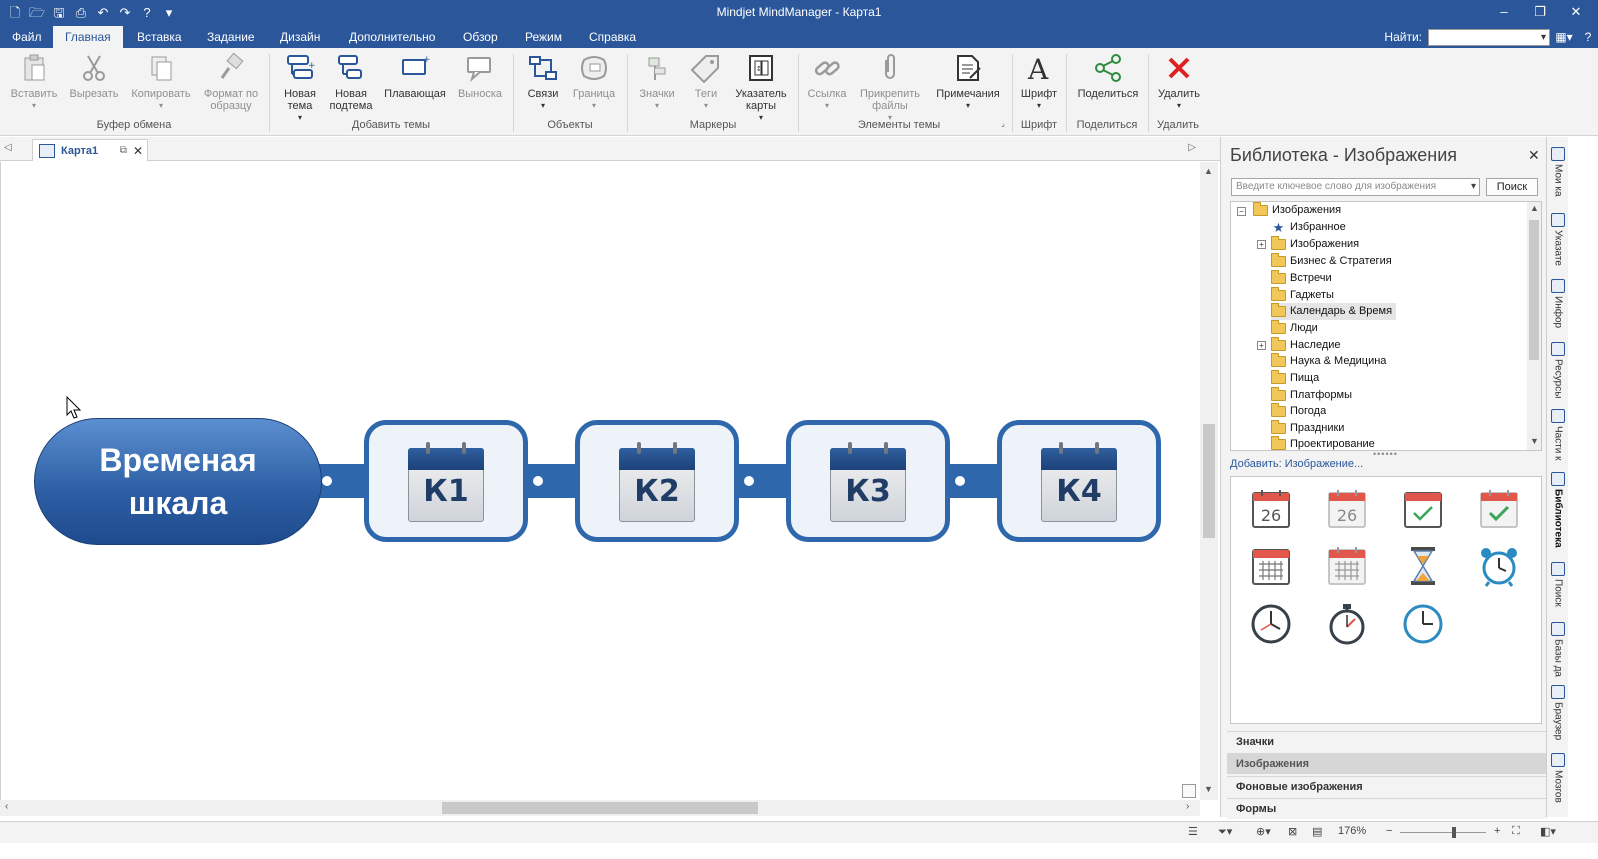 This screenshot has height=859, width=1598. What do you see at coordinates (1558, 652) in the screenshot?
I see `side-tab-databases: Базы да` at bounding box center [1558, 652].